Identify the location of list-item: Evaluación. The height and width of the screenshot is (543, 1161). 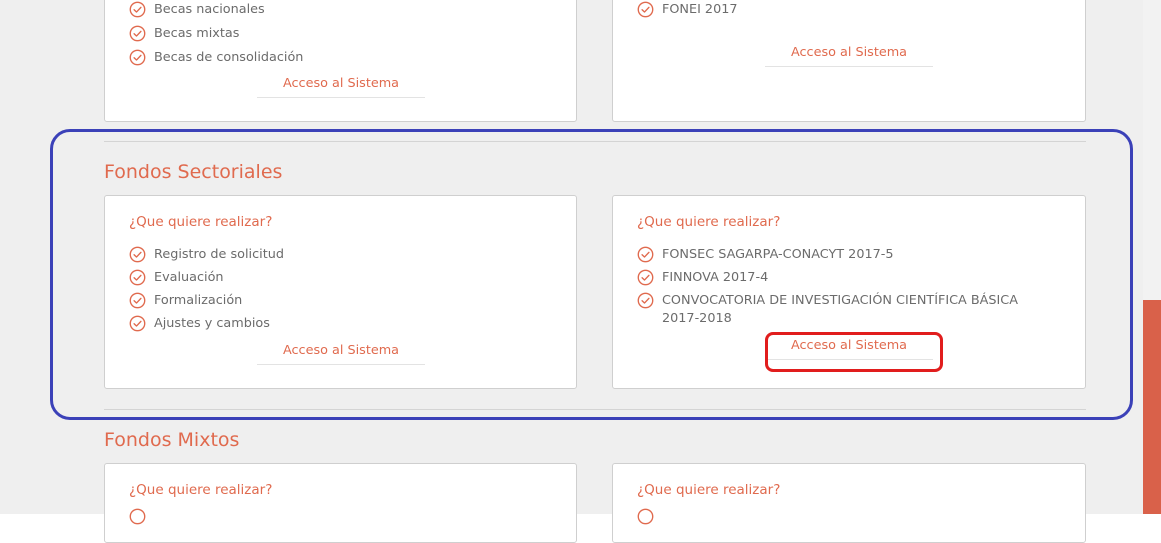
(176, 278).